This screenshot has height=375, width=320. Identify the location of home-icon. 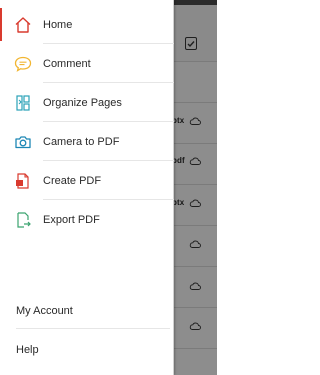
(23, 25).